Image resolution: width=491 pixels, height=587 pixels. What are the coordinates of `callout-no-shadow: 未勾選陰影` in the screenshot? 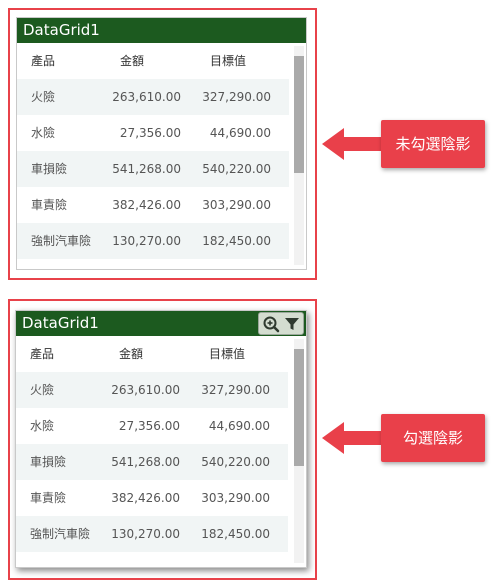 It's located at (433, 144).